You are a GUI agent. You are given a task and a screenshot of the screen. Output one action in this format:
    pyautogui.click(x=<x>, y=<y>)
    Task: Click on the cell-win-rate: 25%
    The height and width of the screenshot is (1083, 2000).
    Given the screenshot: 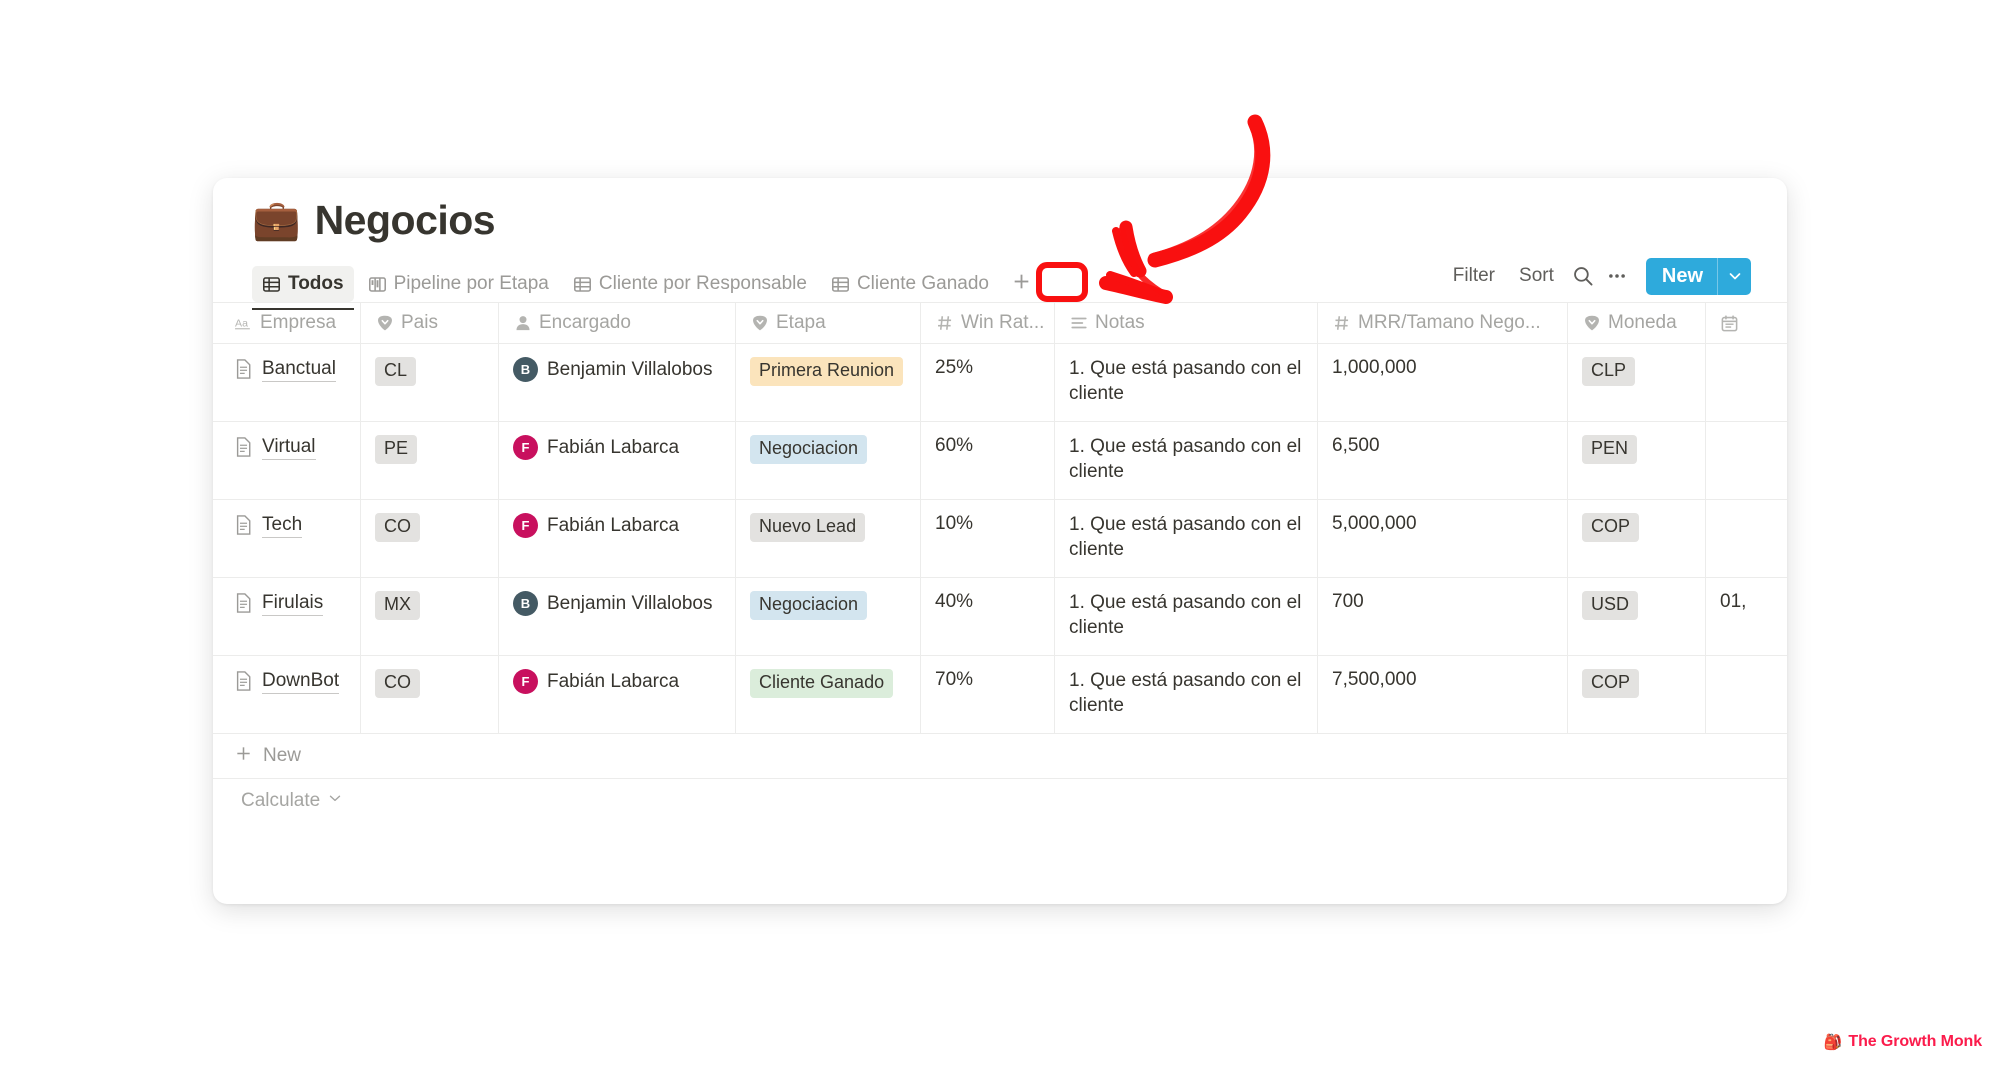 What is the action you would take?
    pyautogui.click(x=988, y=382)
    